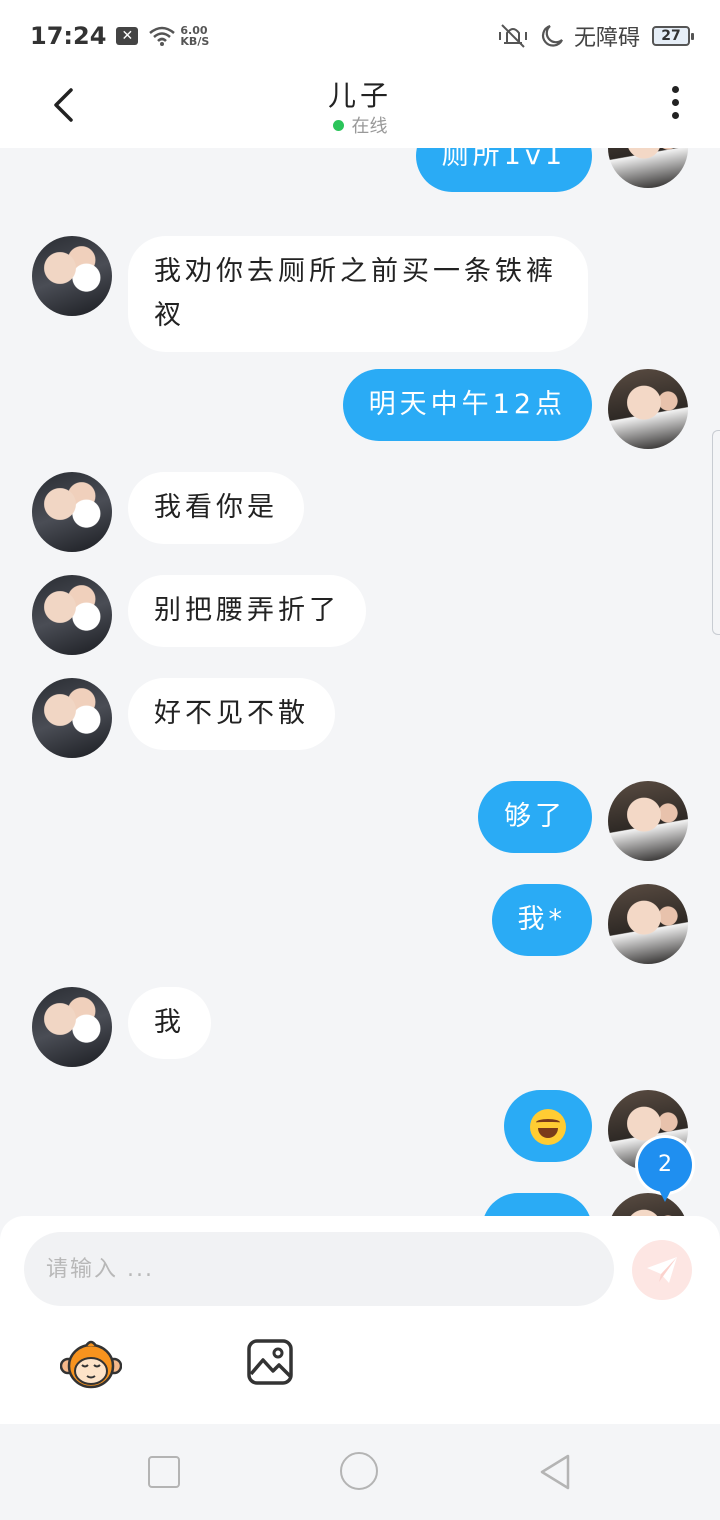 Image resolution: width=720 pixels, height=1520 pixels. What do you see at coordinates (673, 36) in the screenshot?
I see `battery-icon: 27` at bounding box center [673, 36].